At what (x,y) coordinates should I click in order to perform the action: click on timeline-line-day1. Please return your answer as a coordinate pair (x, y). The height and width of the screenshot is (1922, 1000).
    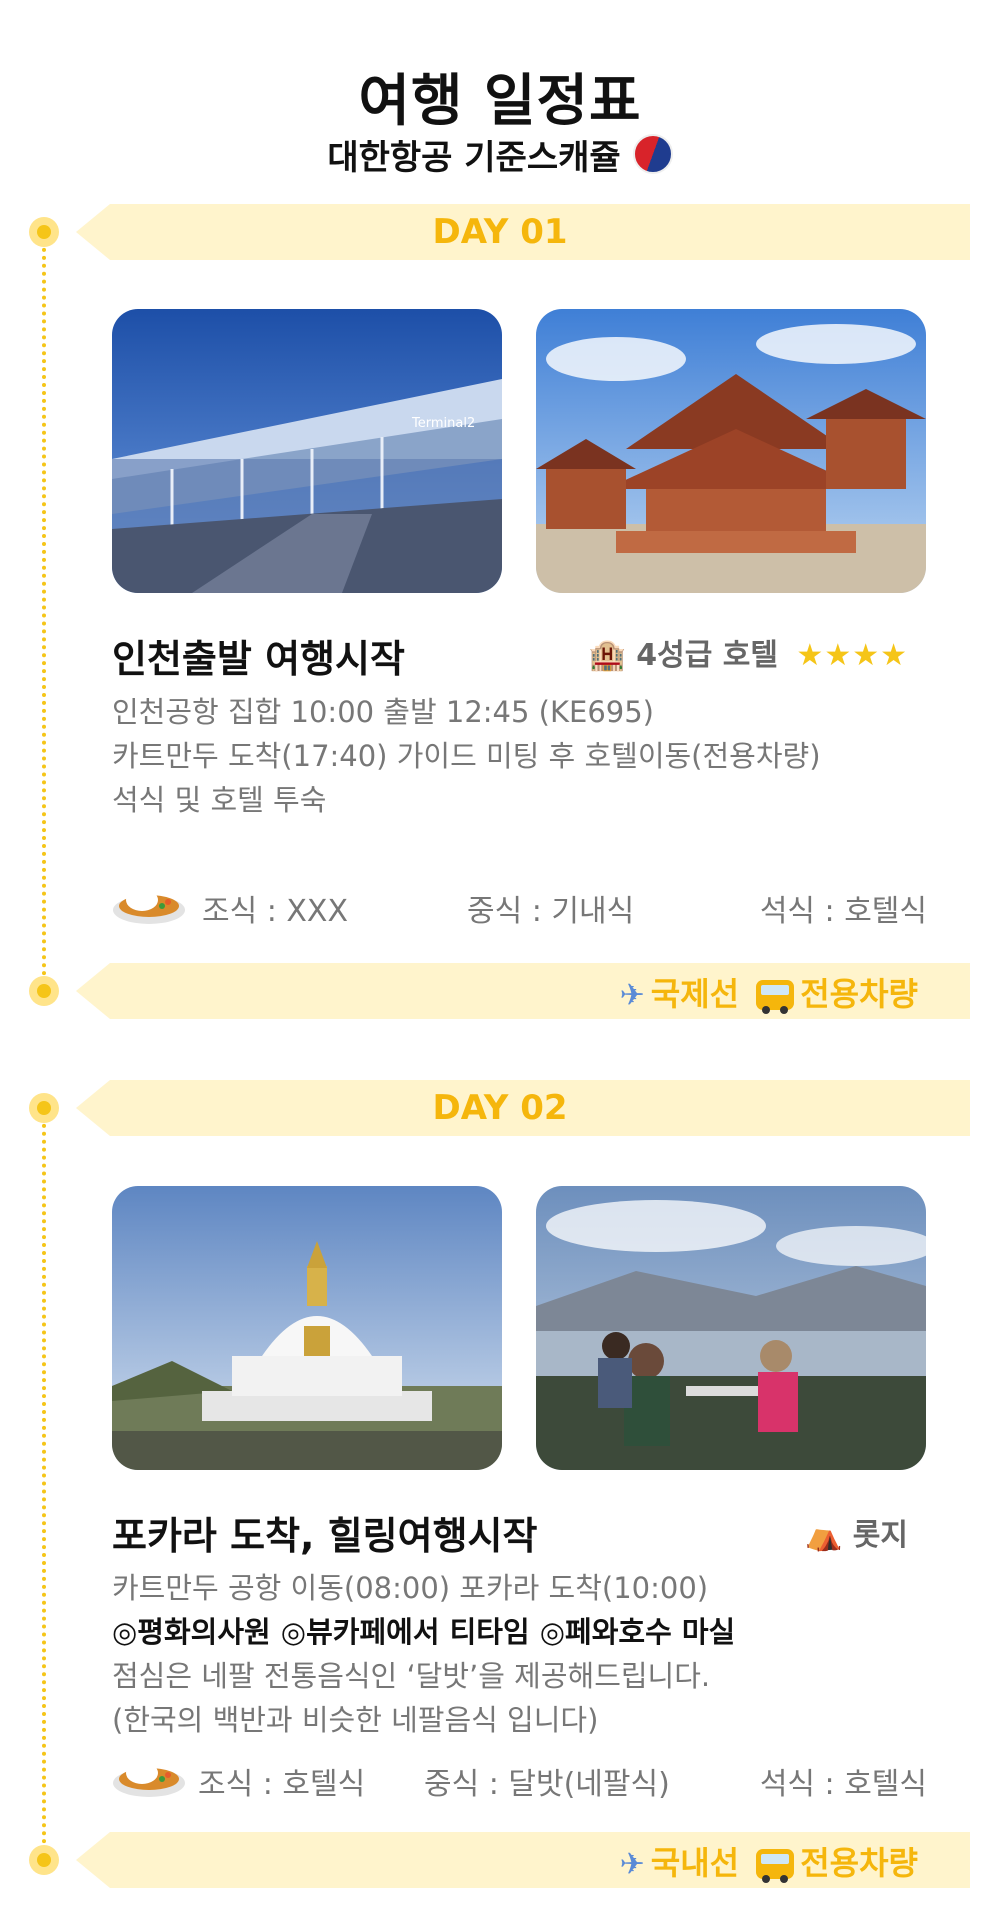
    Looking at the image, I should click on (44, 612).